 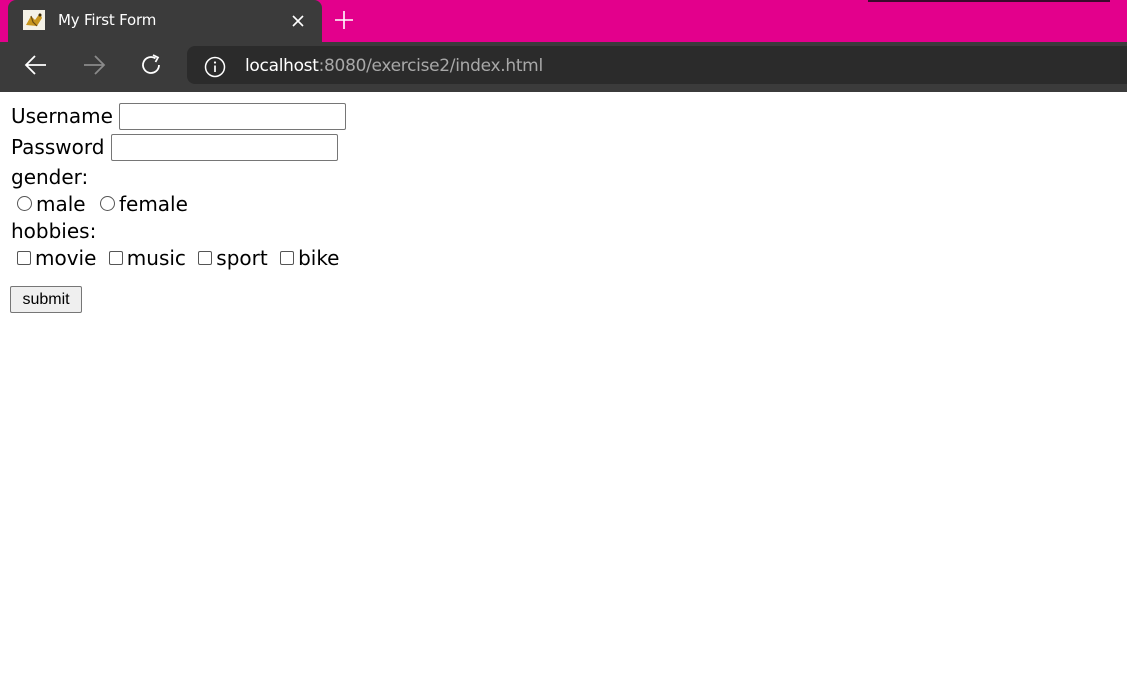 I want to click on hobbies-label: hobbies:, so click(x=54, y=231).